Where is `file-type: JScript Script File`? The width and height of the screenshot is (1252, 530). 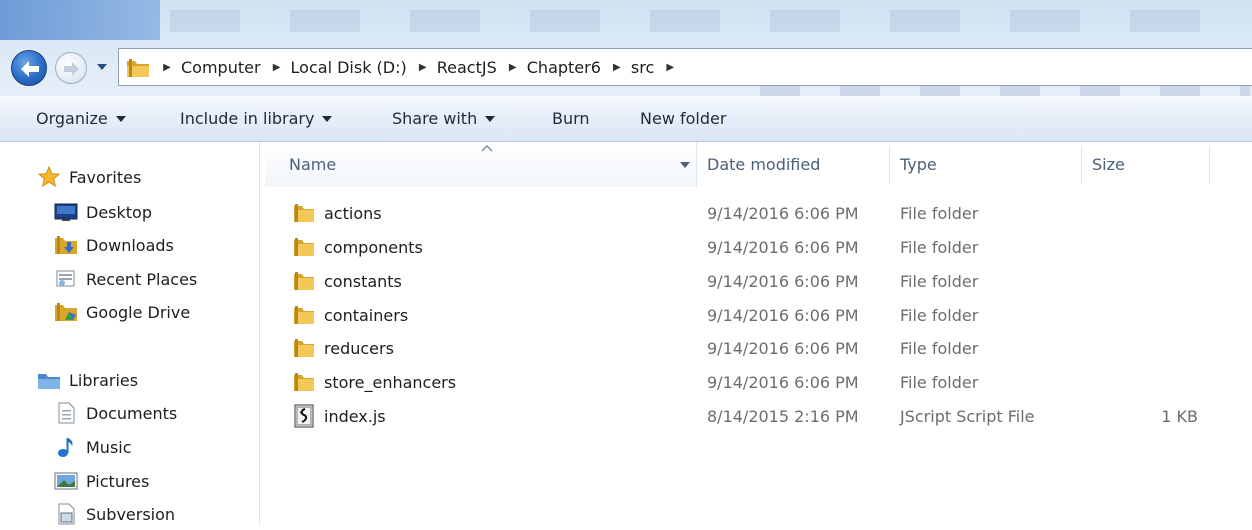 file-type: JScript Script File is located at coordinates (967, 416).